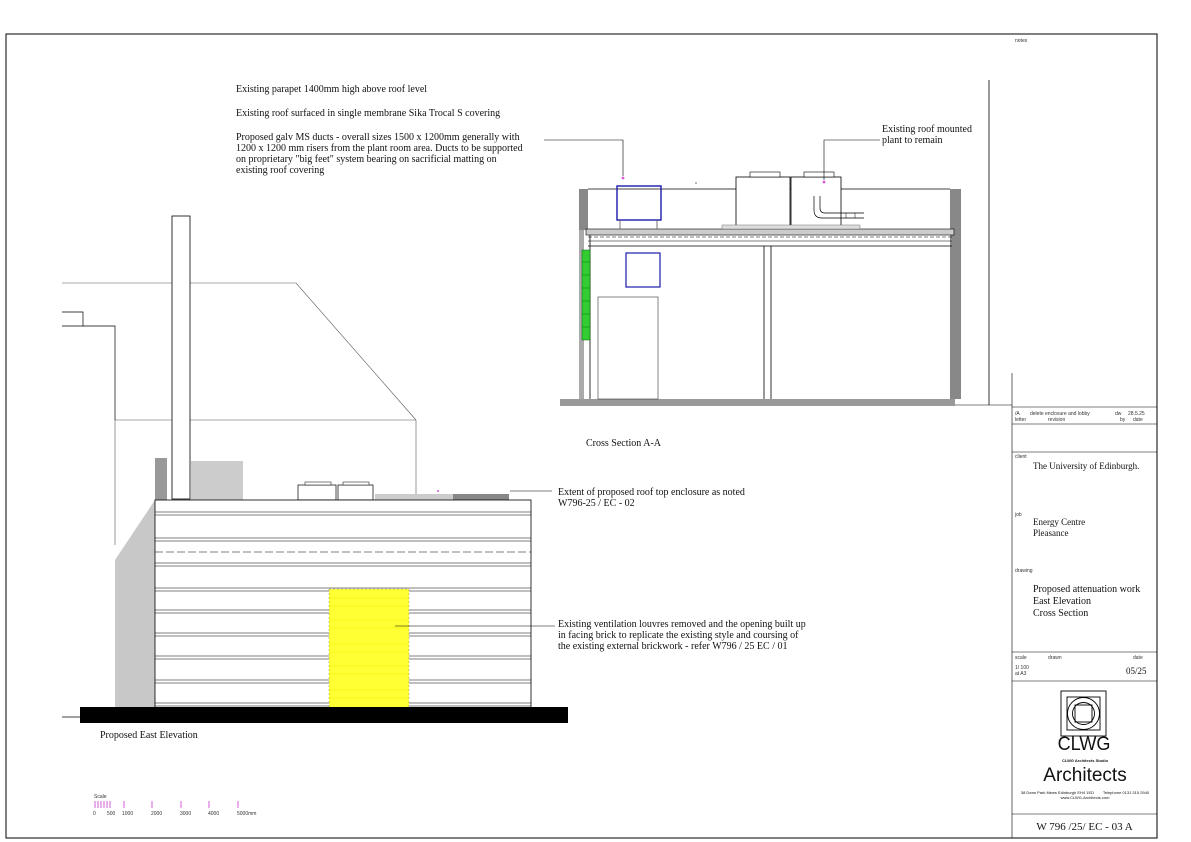 Image resolution: width=1191 pixels, height=842 pixels. I want to click on logo-subtitle: CLWG Architects Studio, so click(1085, 760).